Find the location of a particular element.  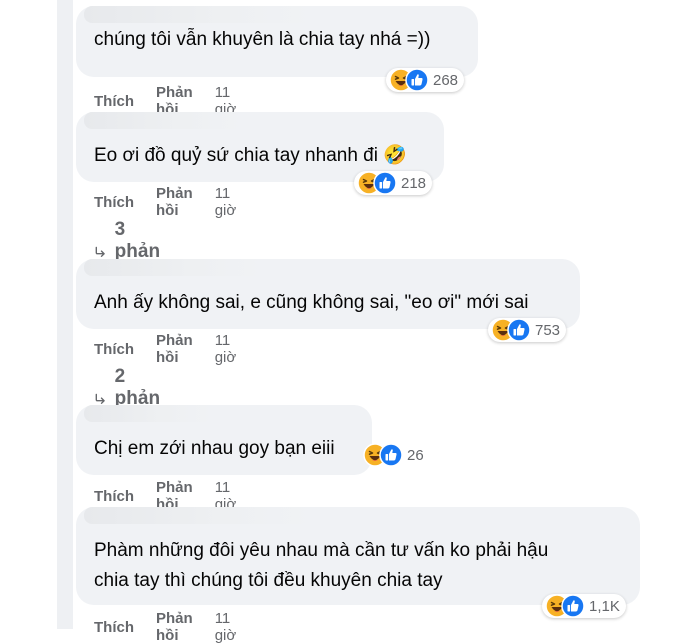

reaction-count: 26 is located at coordinates (415, 455).